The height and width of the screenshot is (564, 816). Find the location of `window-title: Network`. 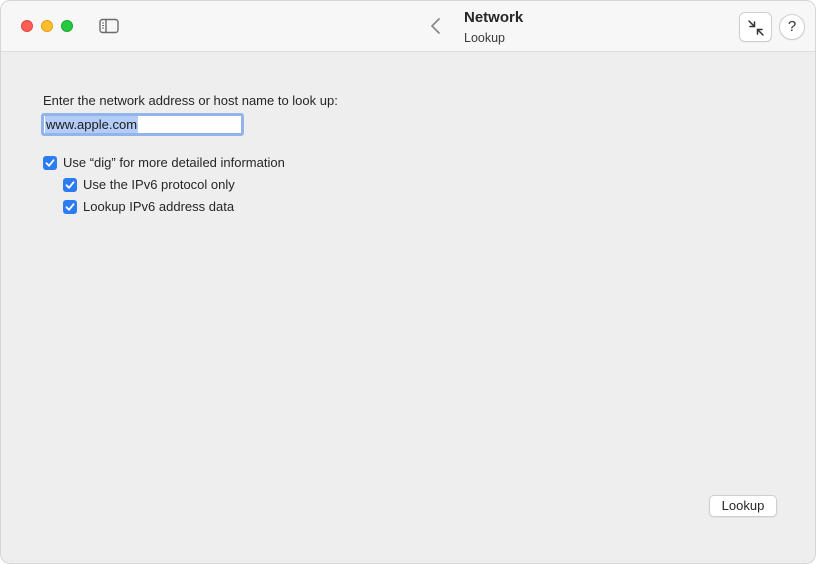

window-title: Network is located at coordinates (494, 17).